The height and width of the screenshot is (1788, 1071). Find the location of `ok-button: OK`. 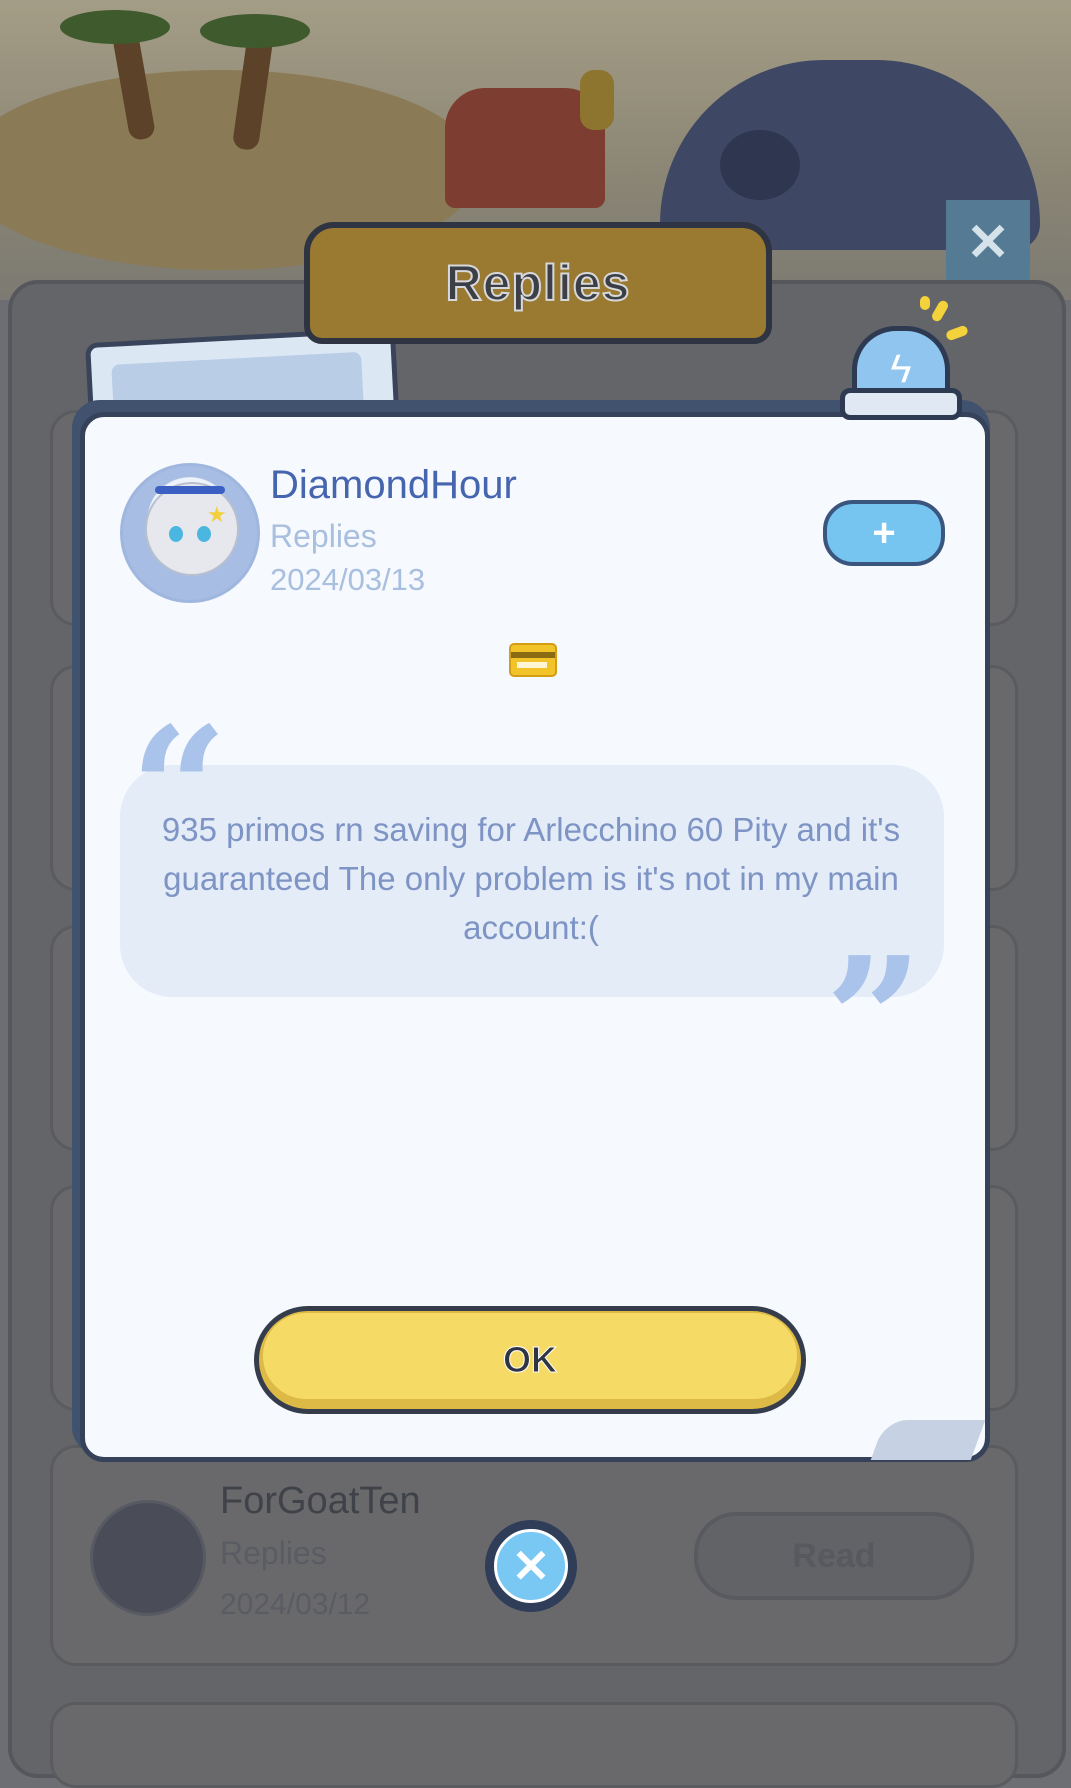

ok-button: OK is located at coordinates (530, 1360).